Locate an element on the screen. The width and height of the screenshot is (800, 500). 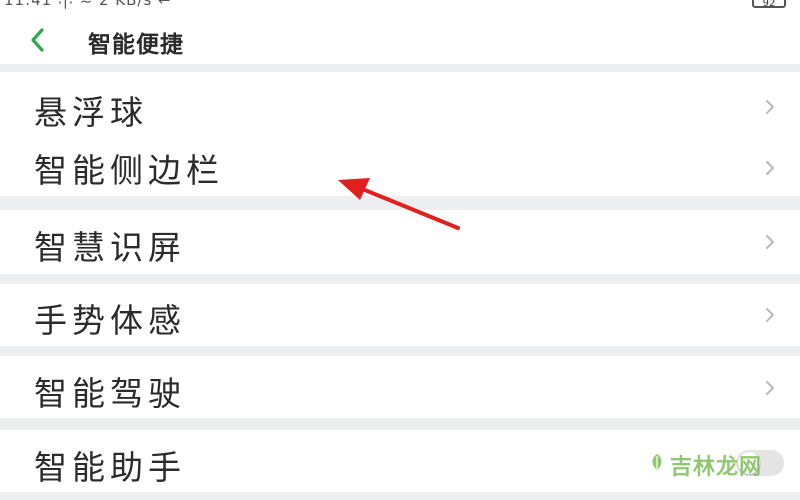
row-label: 智慧识屏 is located at coordinates (110, 247).